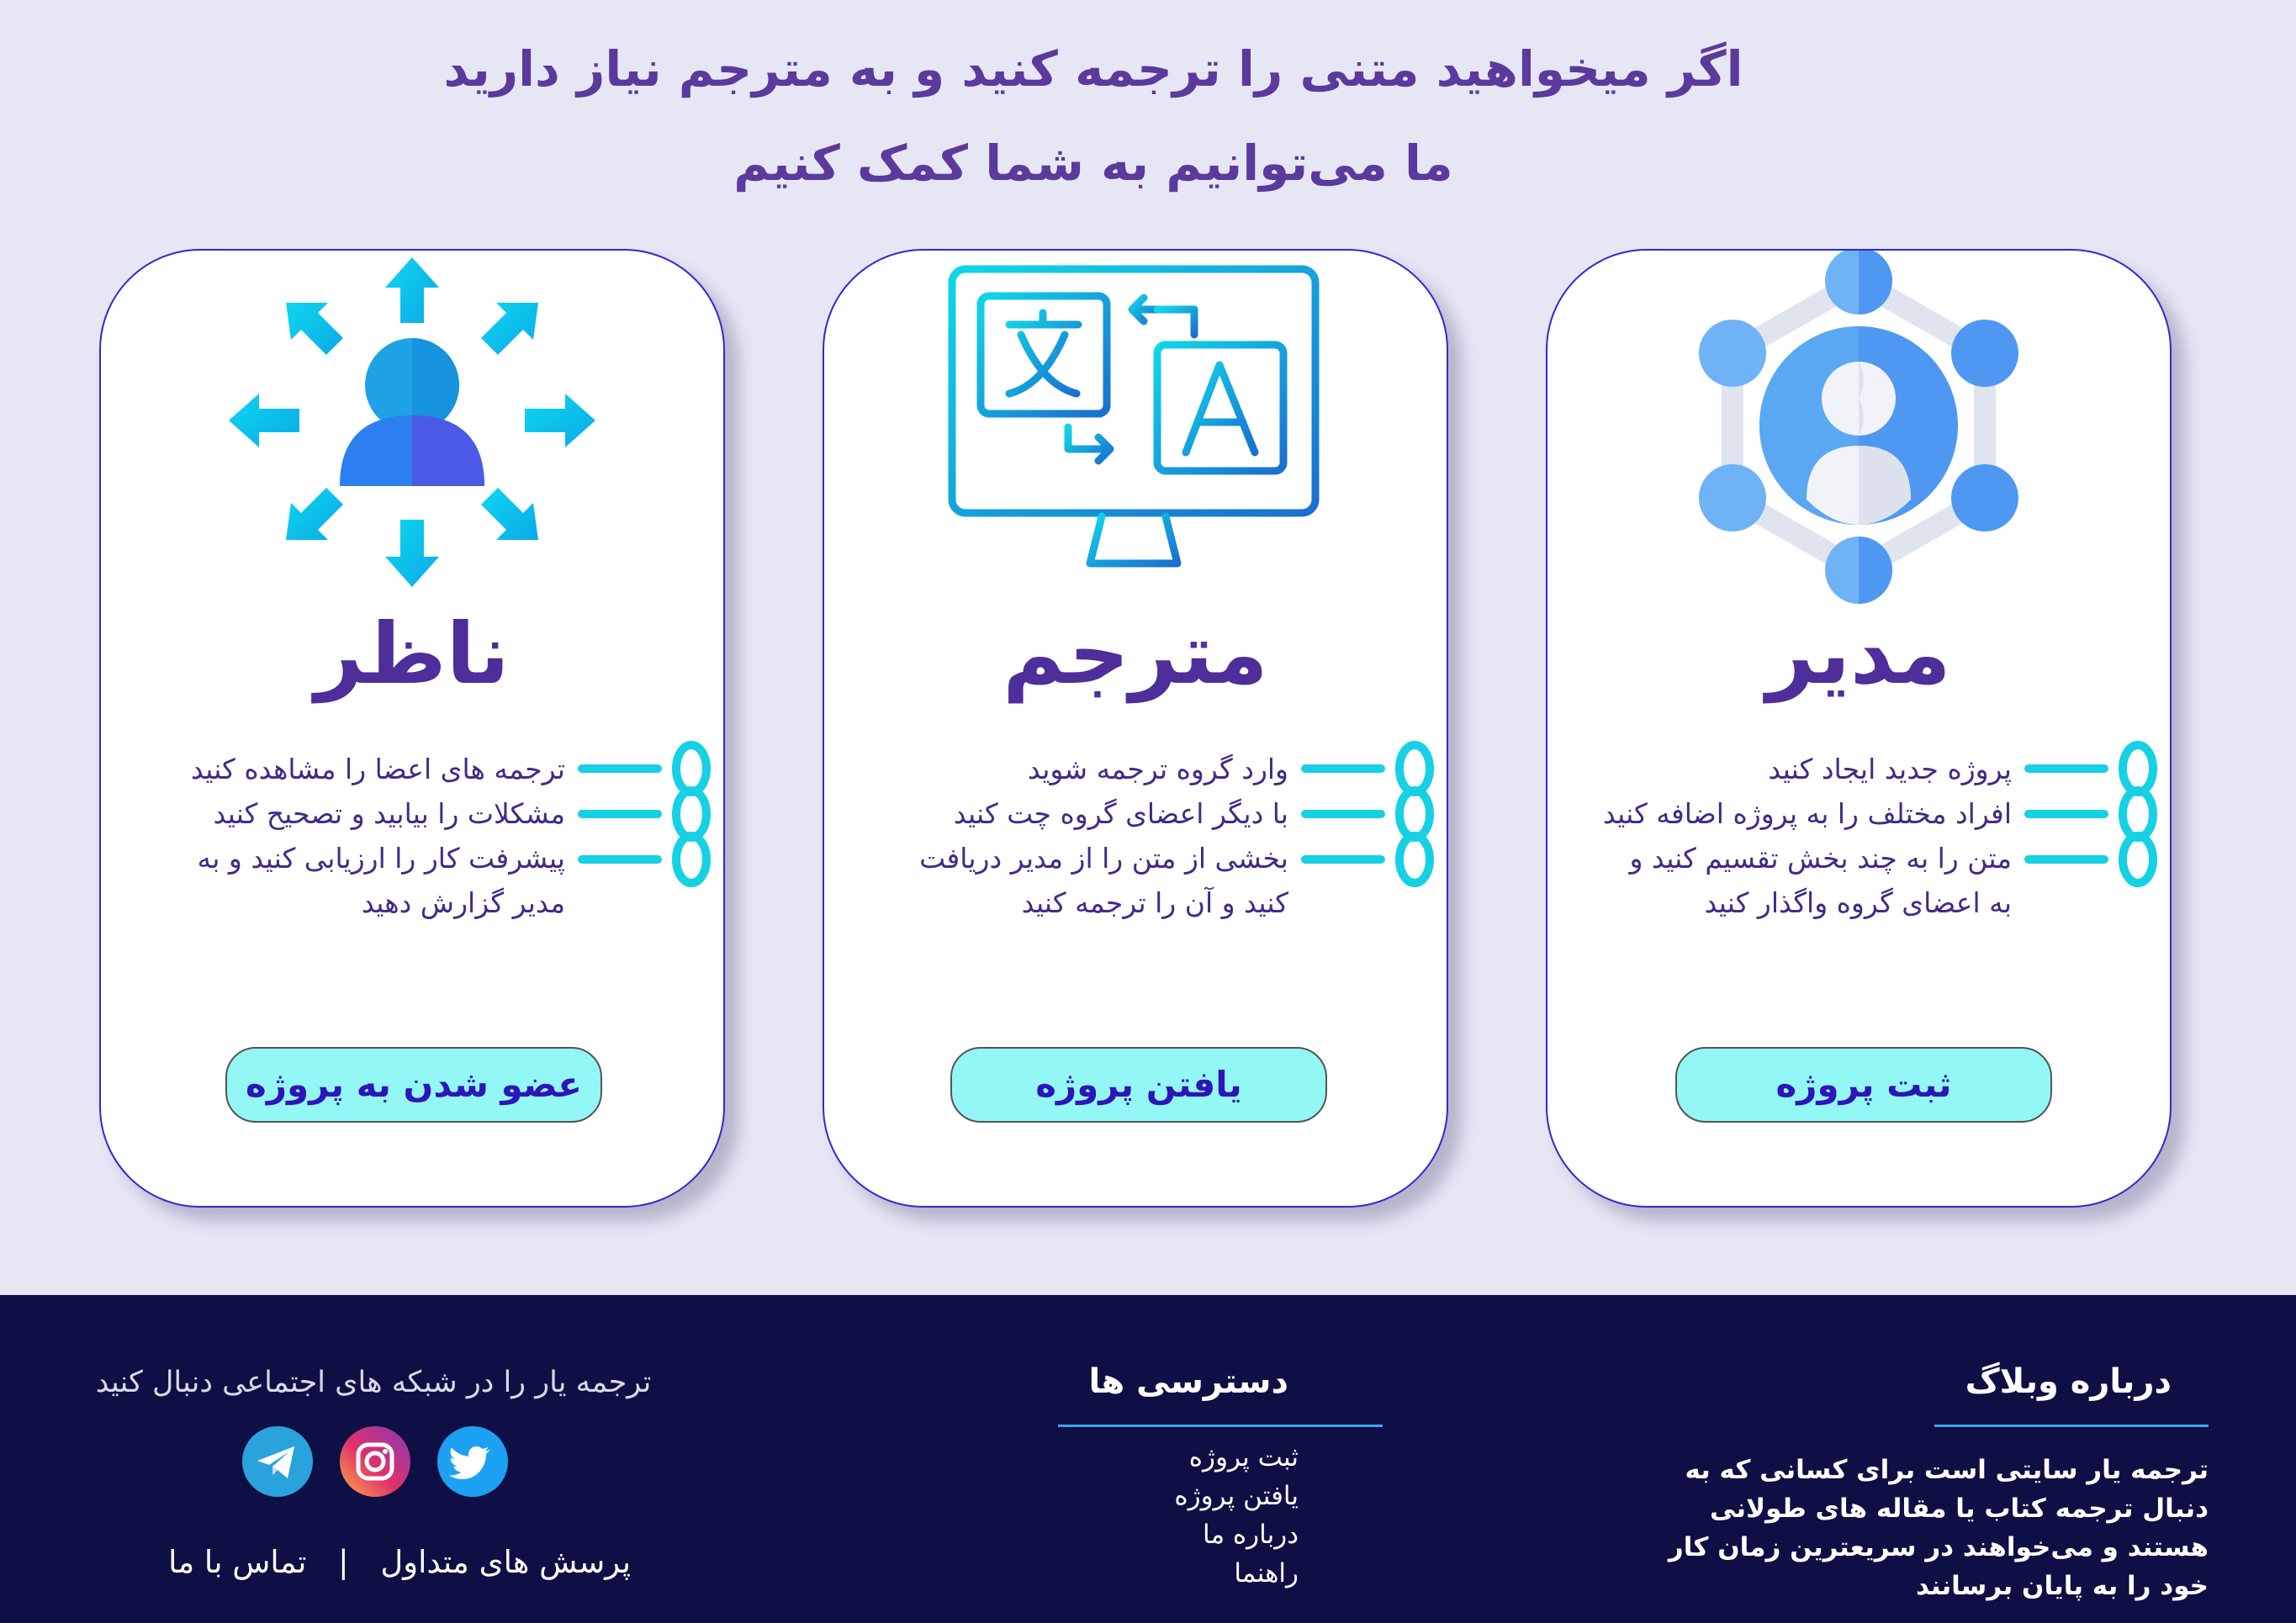 Image resolution: width=2296 pixels, height=1623 pixels. Describe the element at coordinates (1135, 654) in the screenshot. I see `card-title: مترجم` at that location.